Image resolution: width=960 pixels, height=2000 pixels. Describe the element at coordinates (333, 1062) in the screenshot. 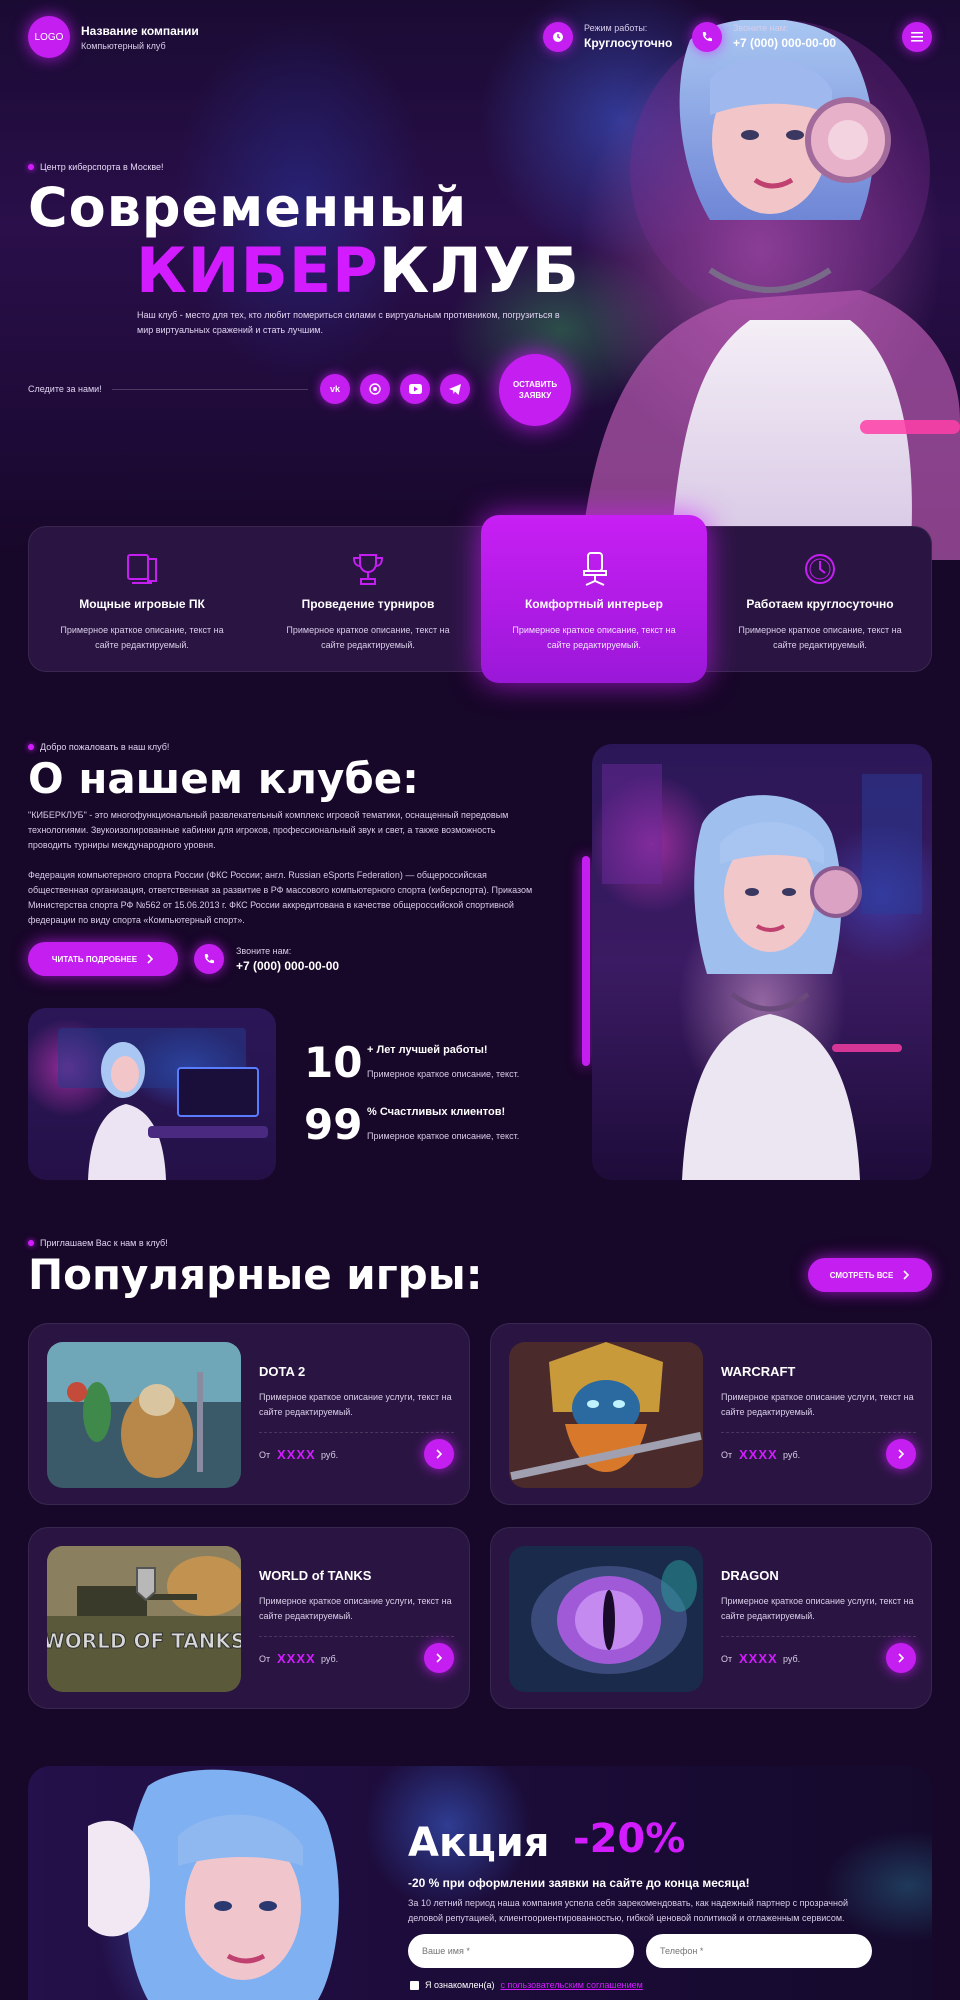

I see `stat-number: 10` at that location.